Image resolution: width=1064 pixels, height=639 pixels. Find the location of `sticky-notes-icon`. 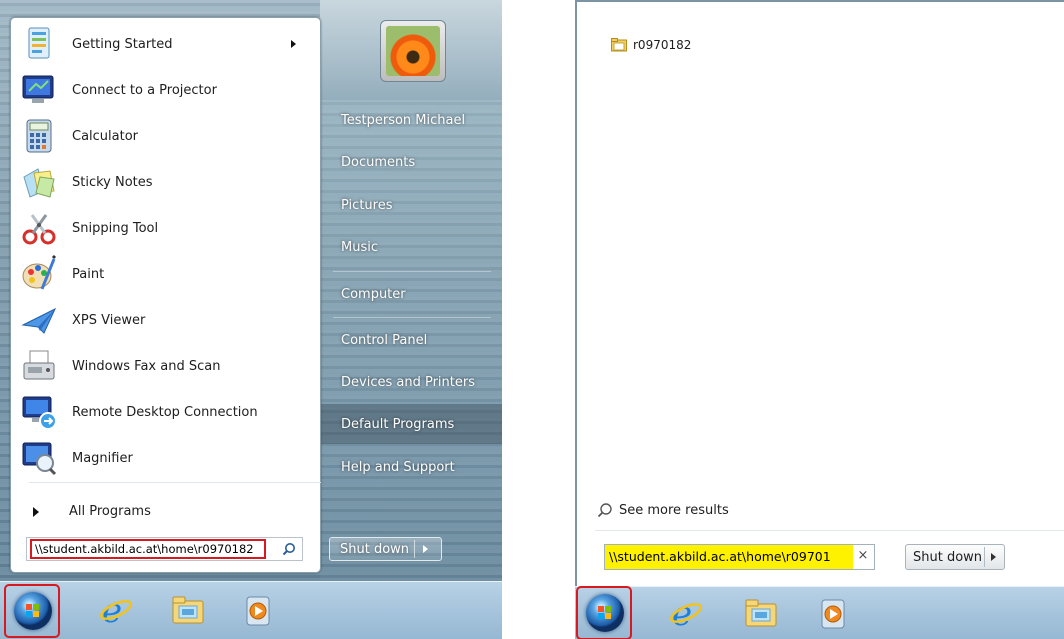

sticky-notes-icon is located at coordinates (39, 182).